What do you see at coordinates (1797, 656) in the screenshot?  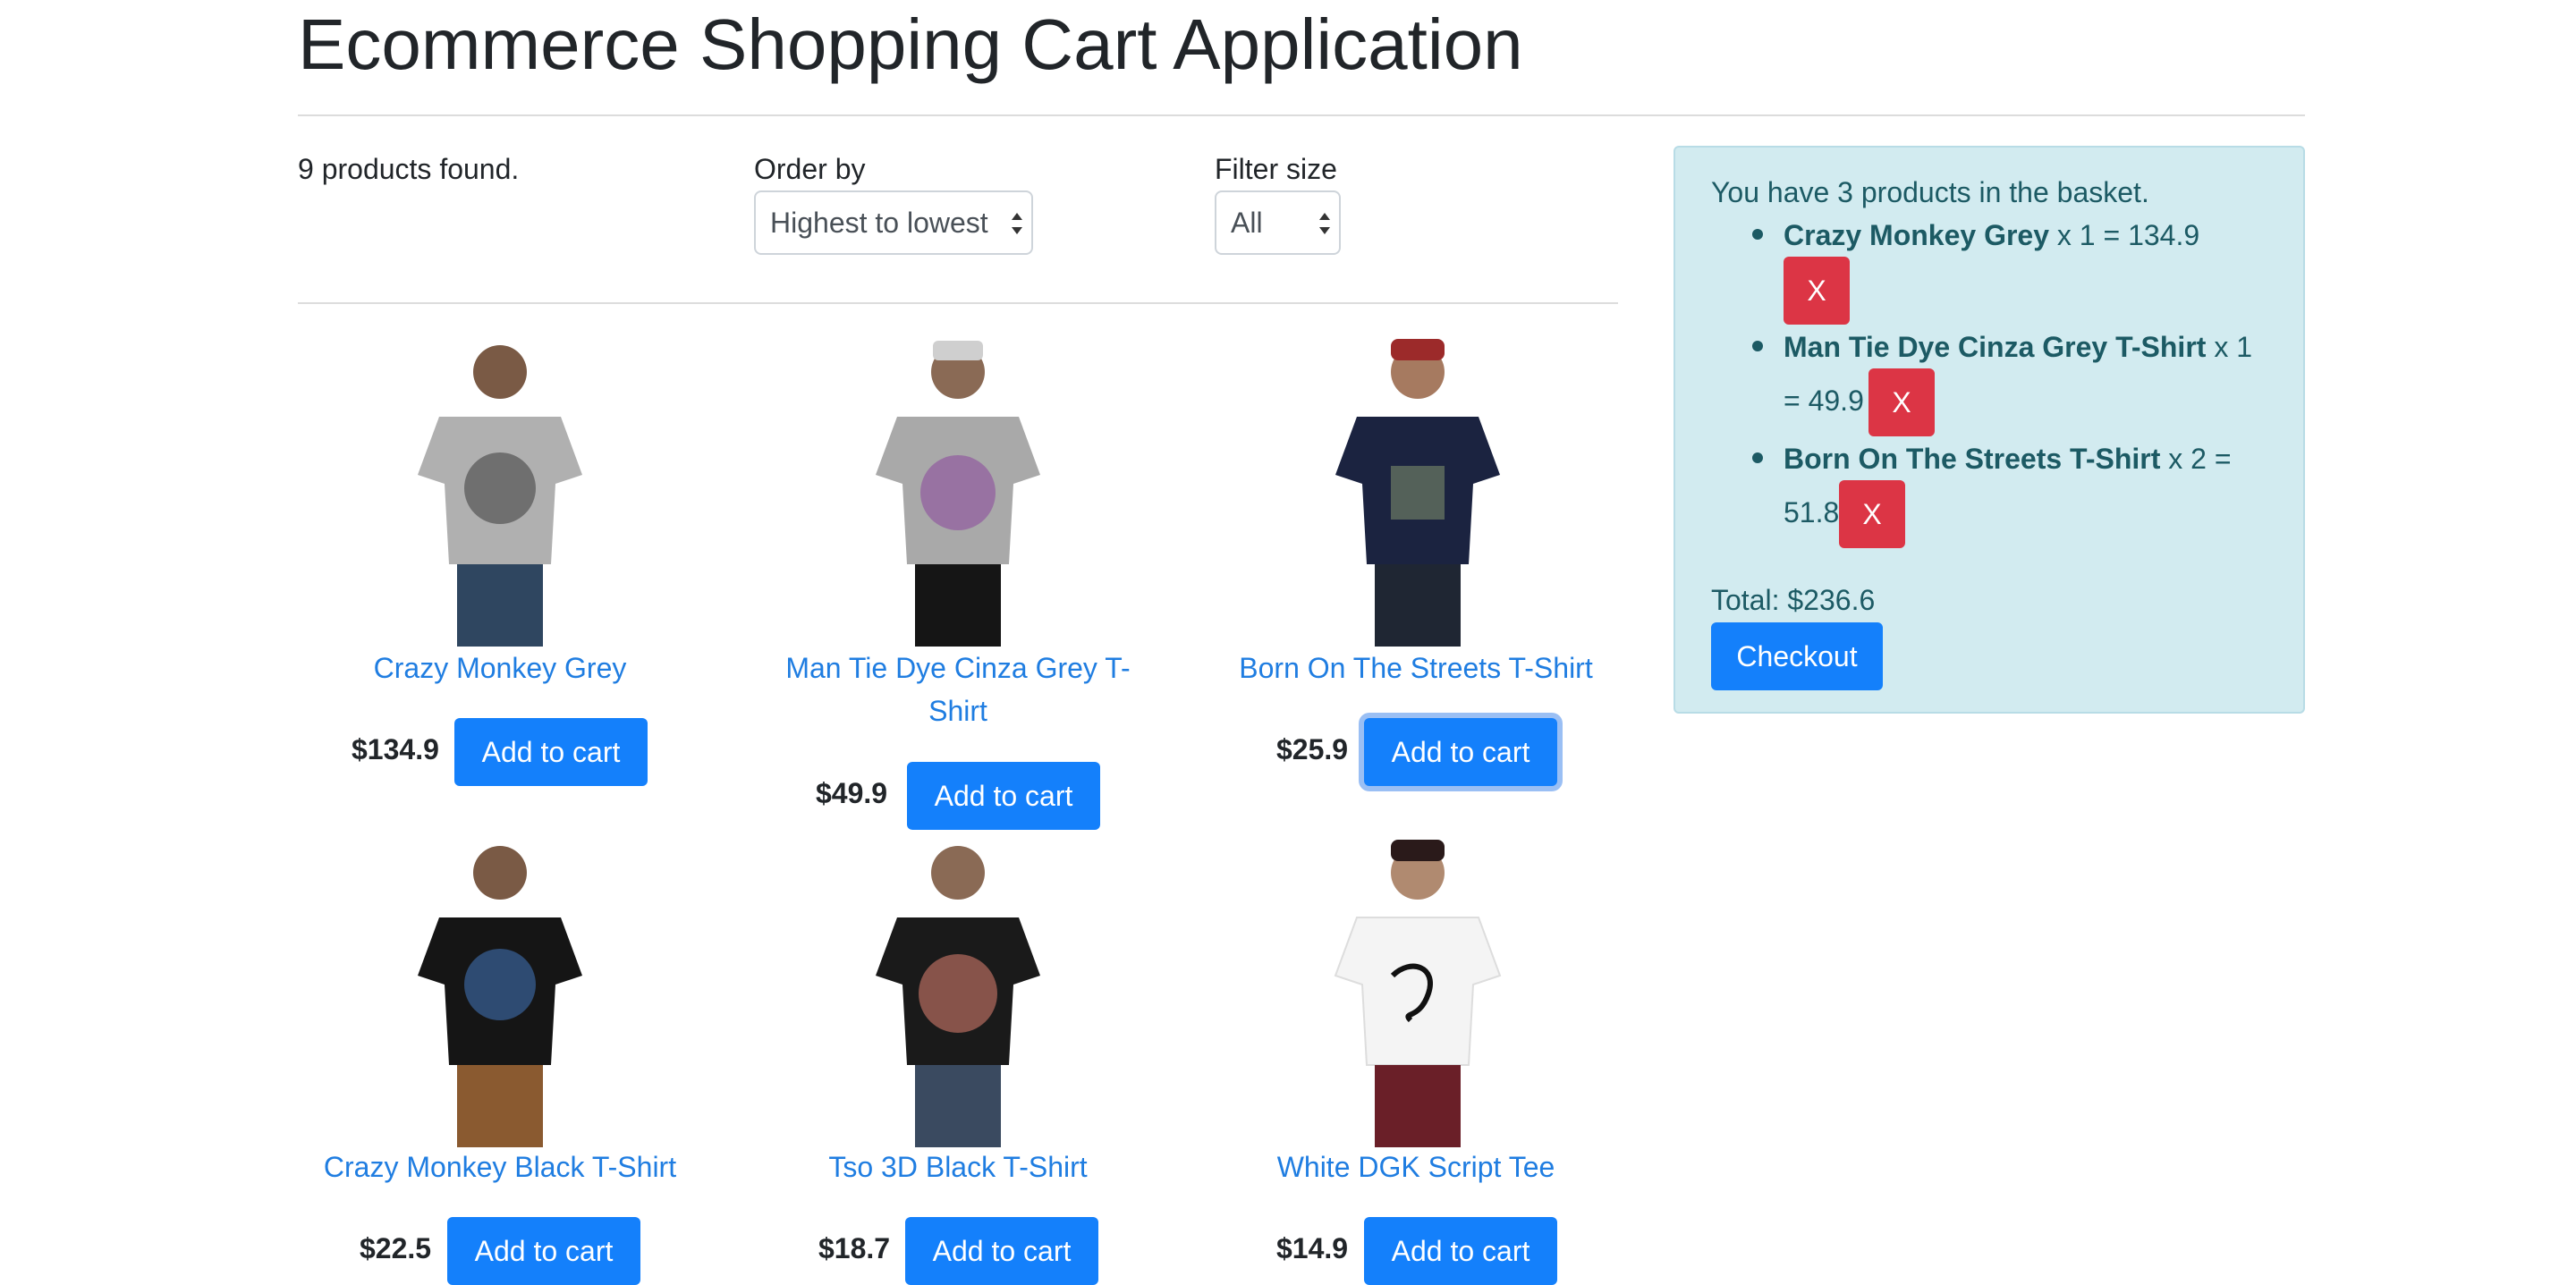 I see `checkout-button: Checkout` at bounding box center [1797, 656].